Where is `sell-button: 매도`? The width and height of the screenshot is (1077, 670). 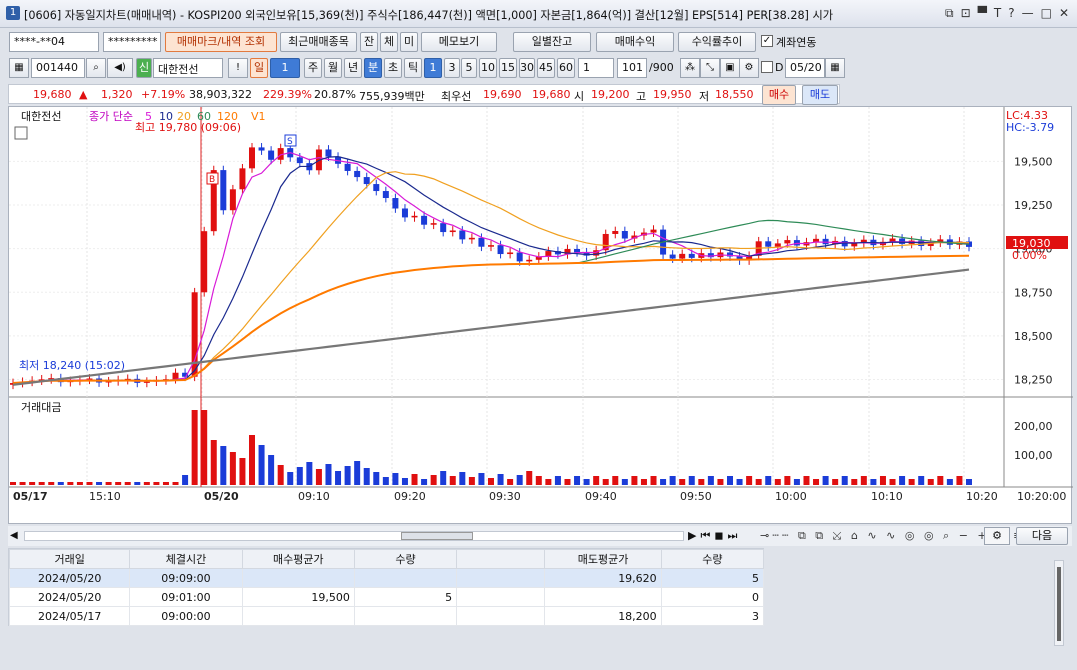 sell-button: 매도 is located at coordinates (820, 95).